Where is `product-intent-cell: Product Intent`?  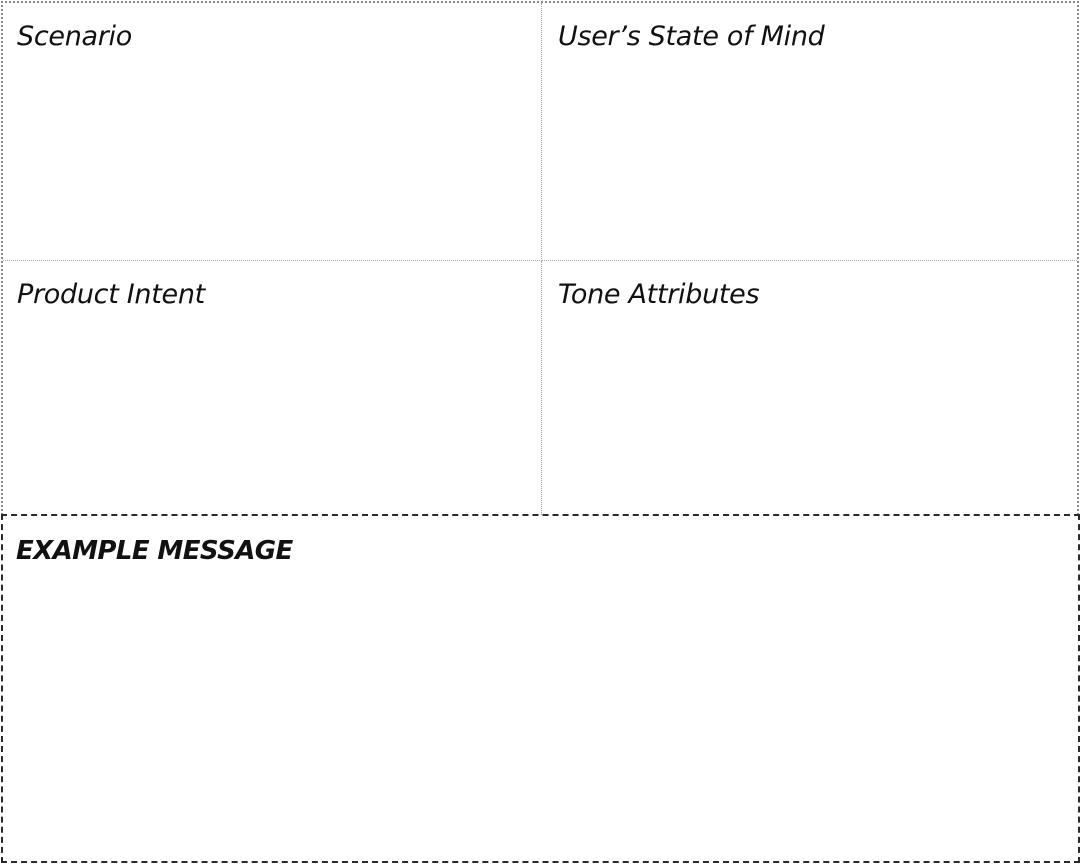 product-intent-cell: Product Intent is located at coordinates (272, 388).